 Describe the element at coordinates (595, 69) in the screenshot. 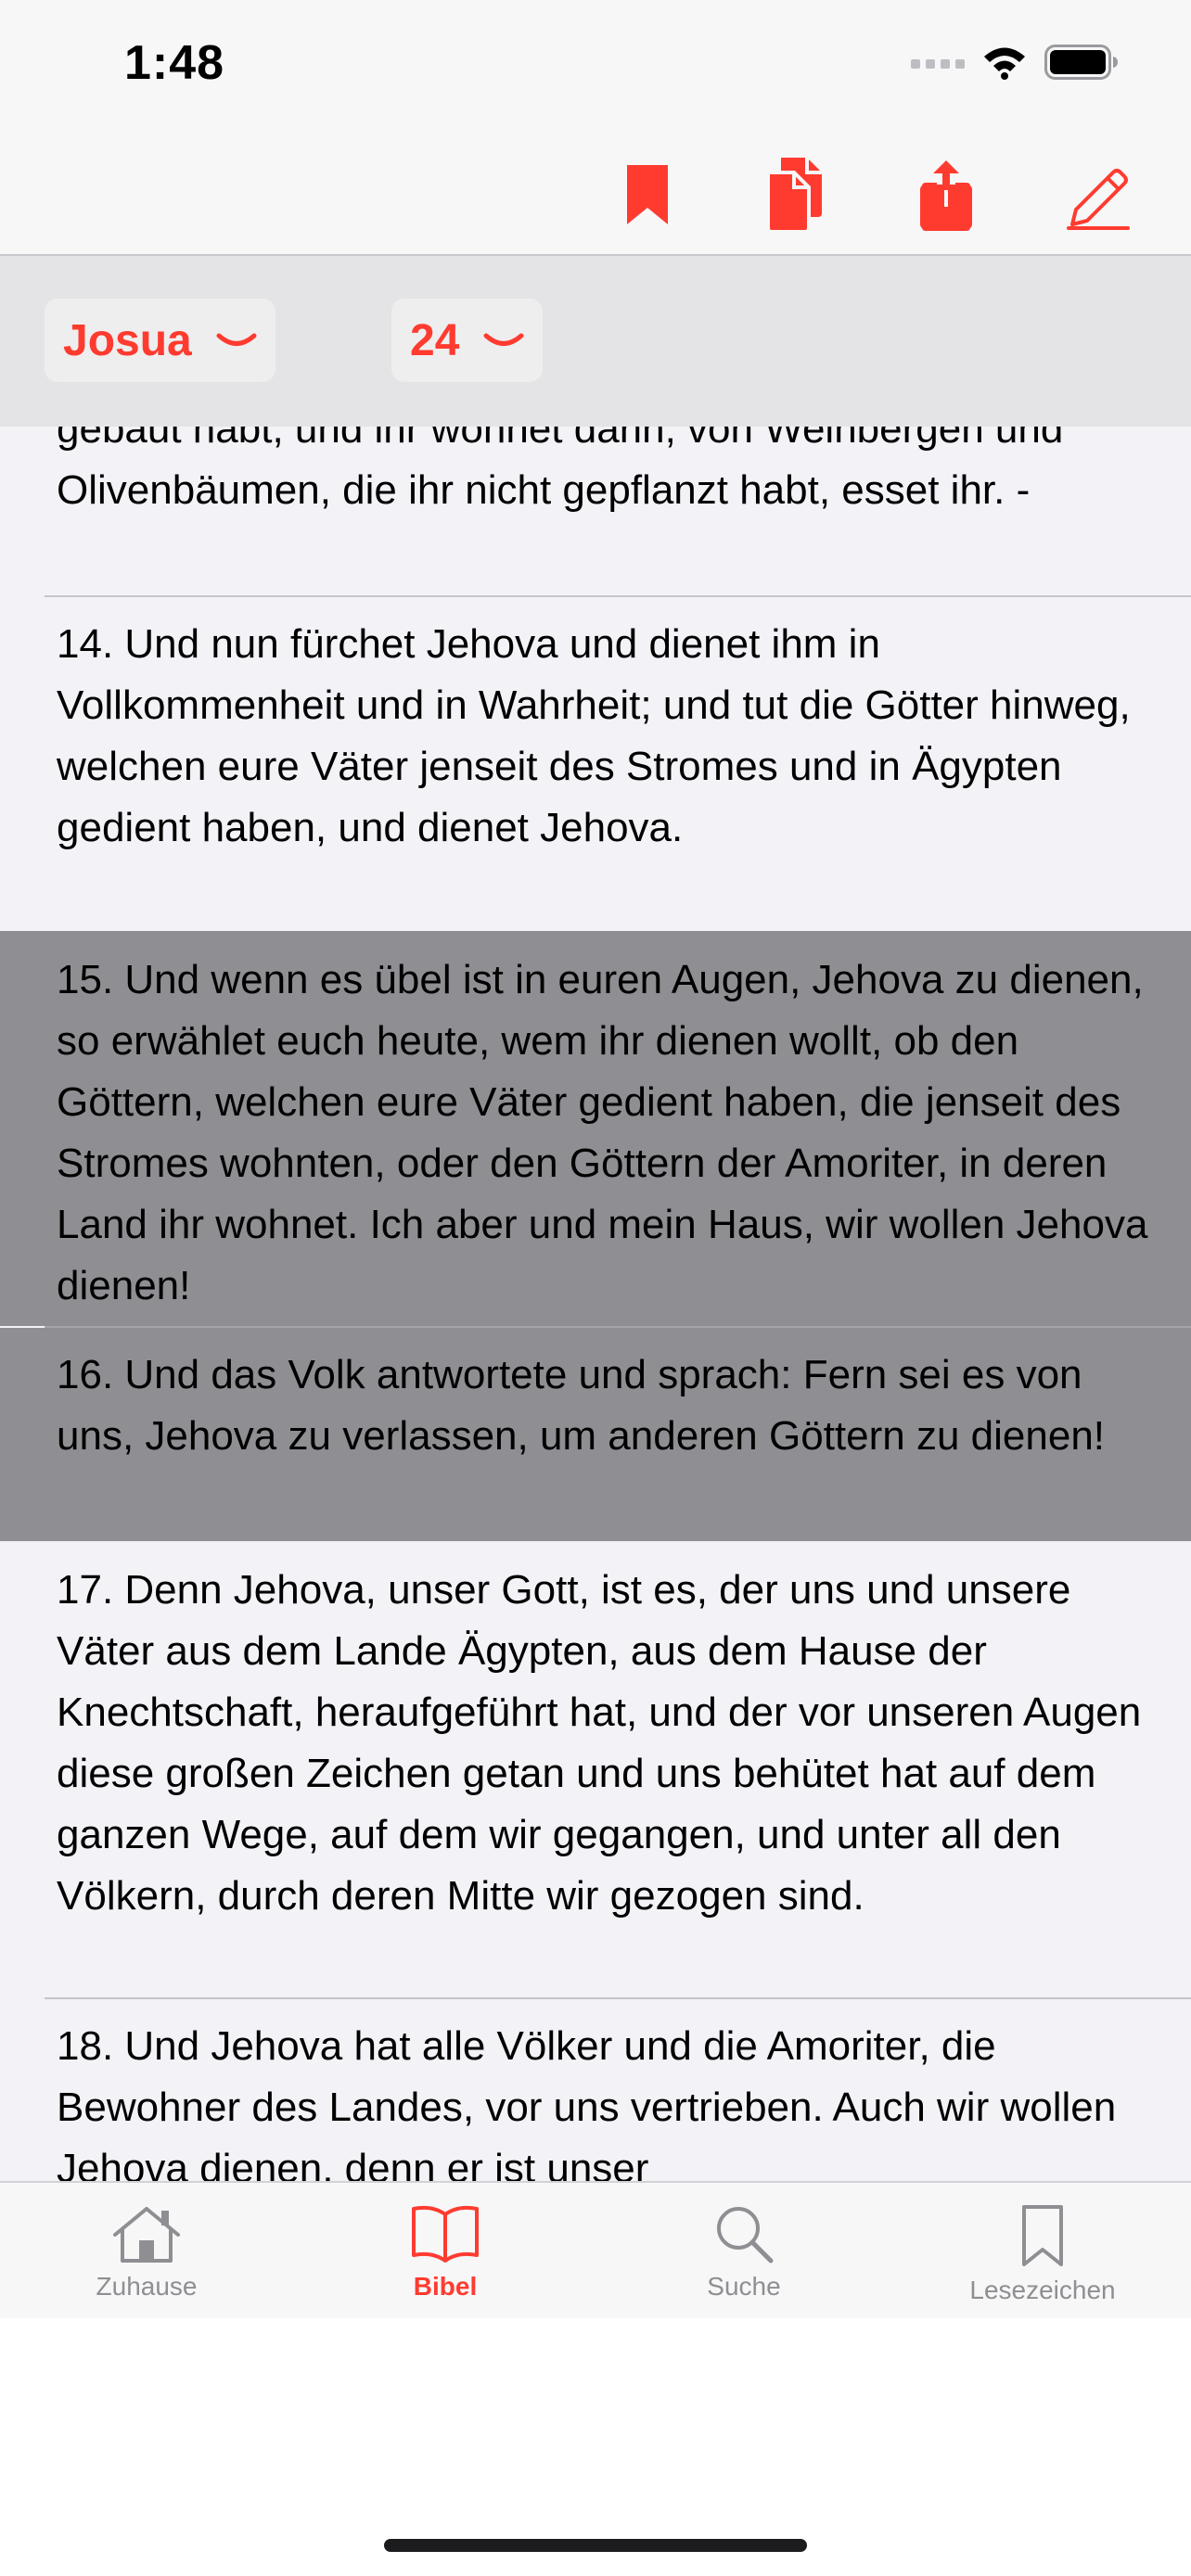

I see `status-bar: 1:48` at that location.